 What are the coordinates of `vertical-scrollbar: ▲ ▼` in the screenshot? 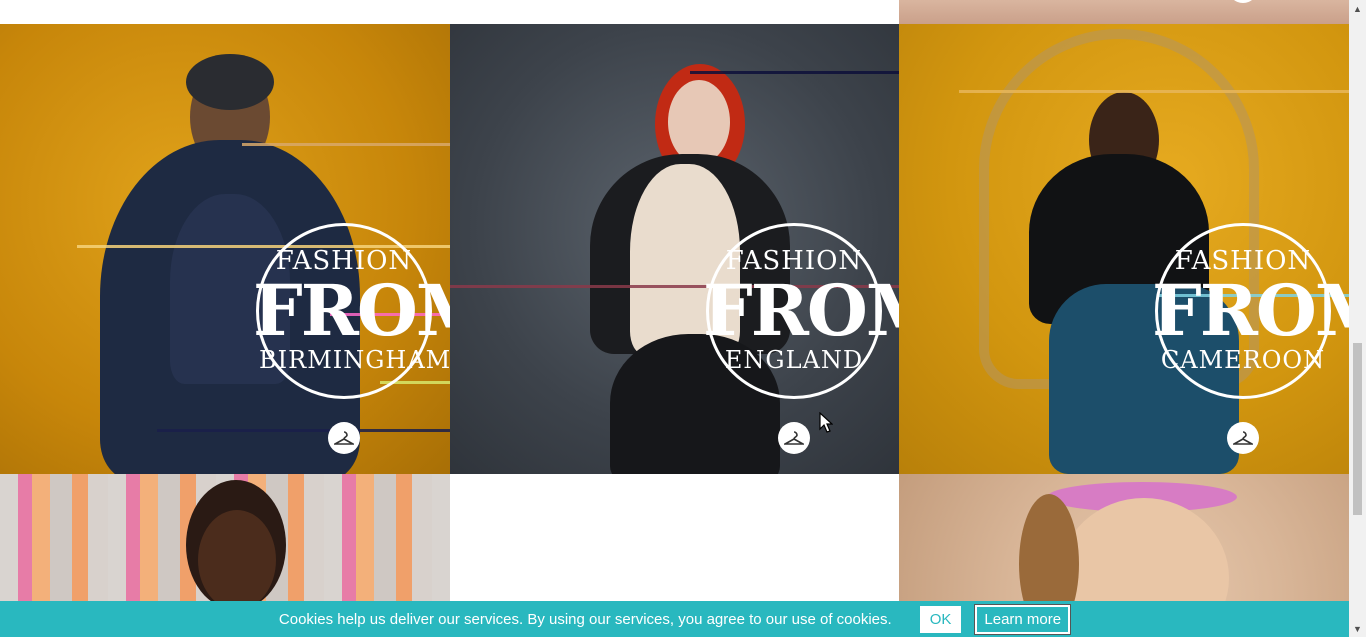 It's located at (1357, 318).